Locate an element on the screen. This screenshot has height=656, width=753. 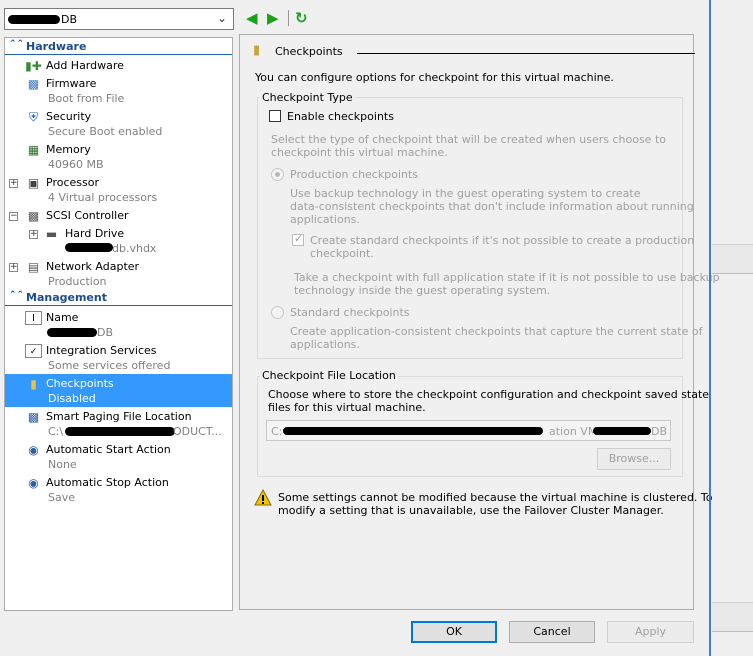
scsi-controller-icon: ▩ is located at coordinates (33, 216).